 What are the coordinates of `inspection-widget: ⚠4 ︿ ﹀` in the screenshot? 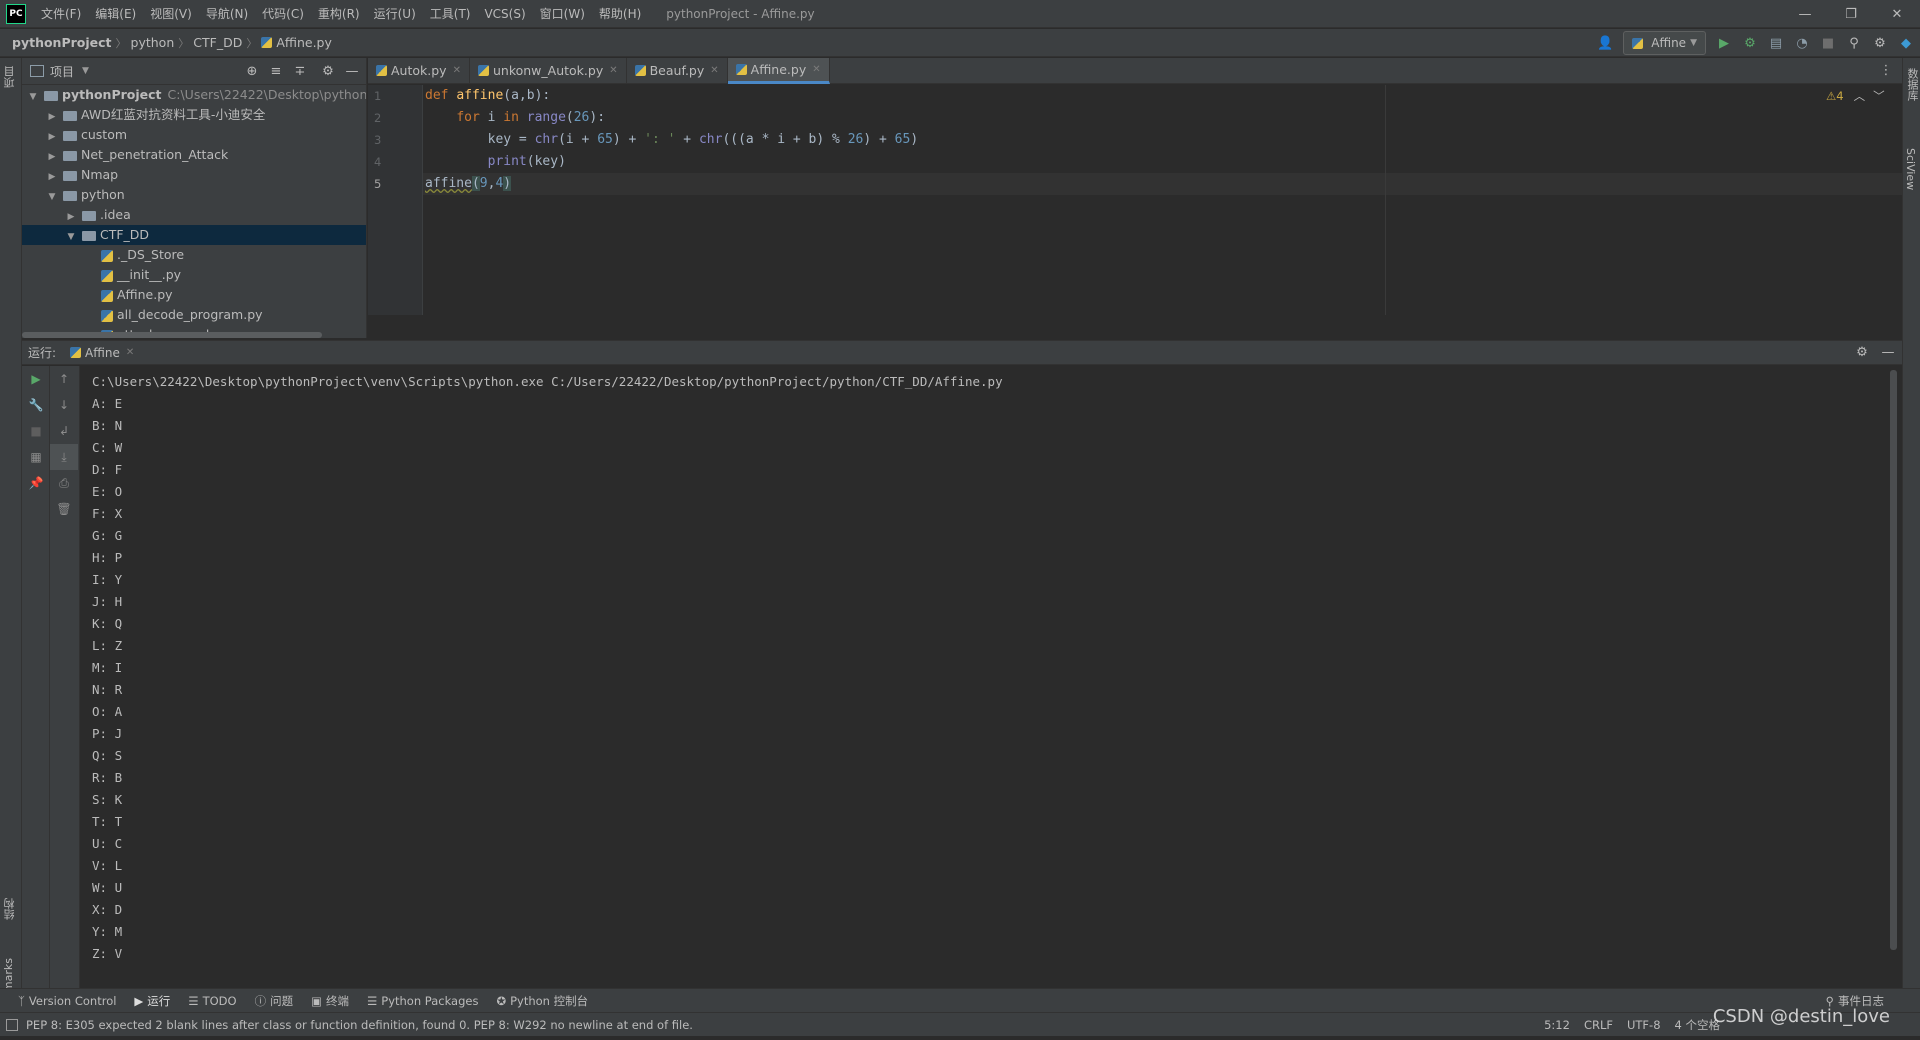 It's located at (1855, 96).